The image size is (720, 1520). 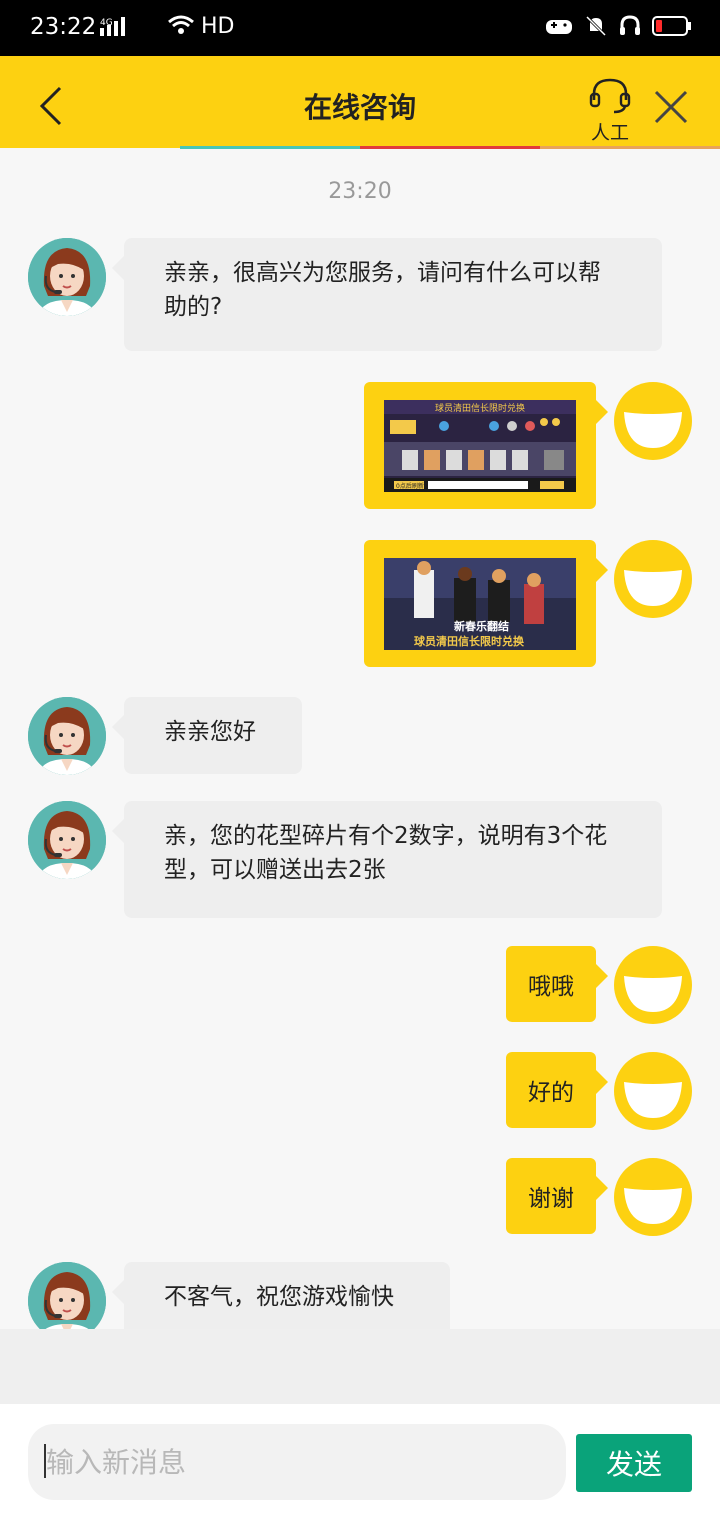 I want to click on agent-message-bubble: 亲，您的花型碎片有个2数字，说明有3个花型，可以赠送出去2张, so click(x=387, y=859).